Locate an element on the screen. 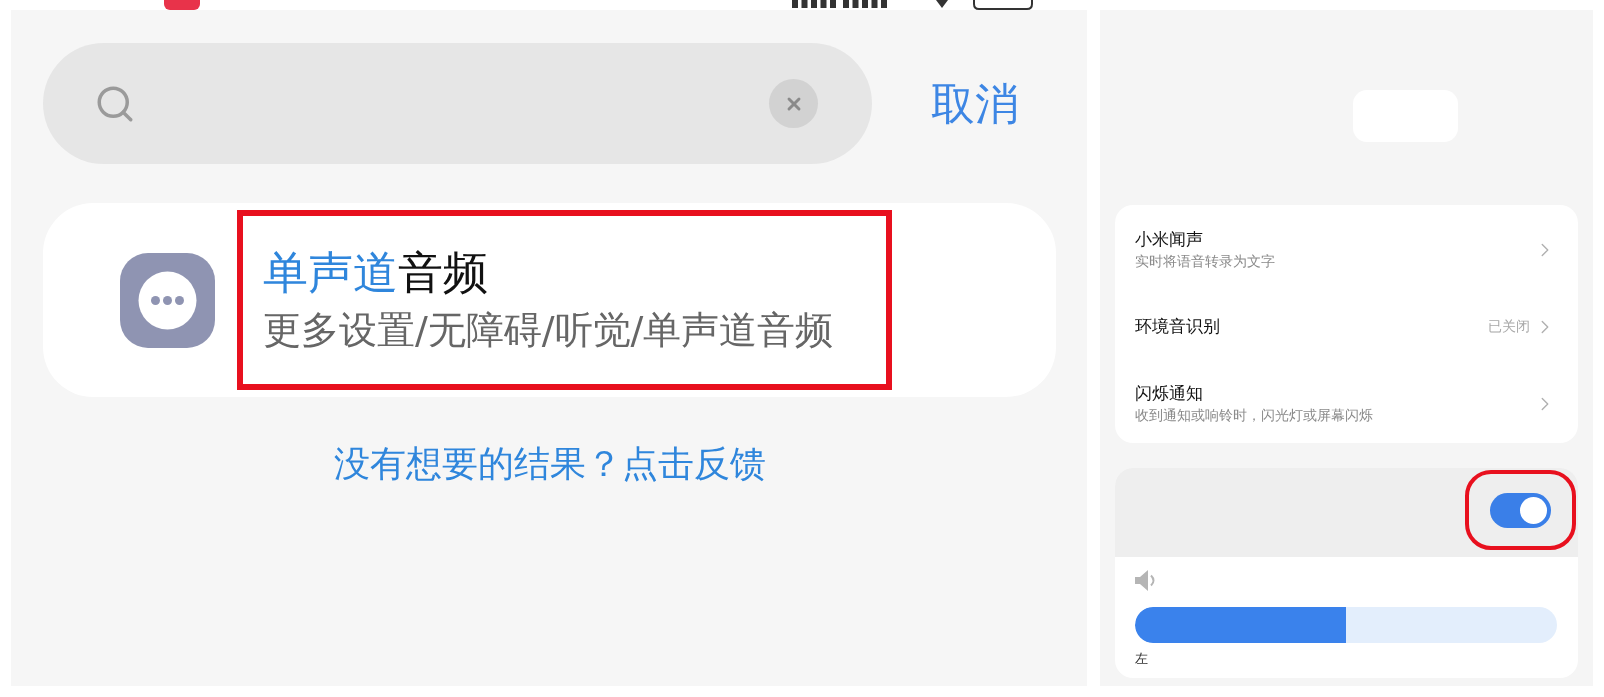 The width and height of the screenshot is (1604, 697). toggle-switch is located at coordinates (1520, 510).